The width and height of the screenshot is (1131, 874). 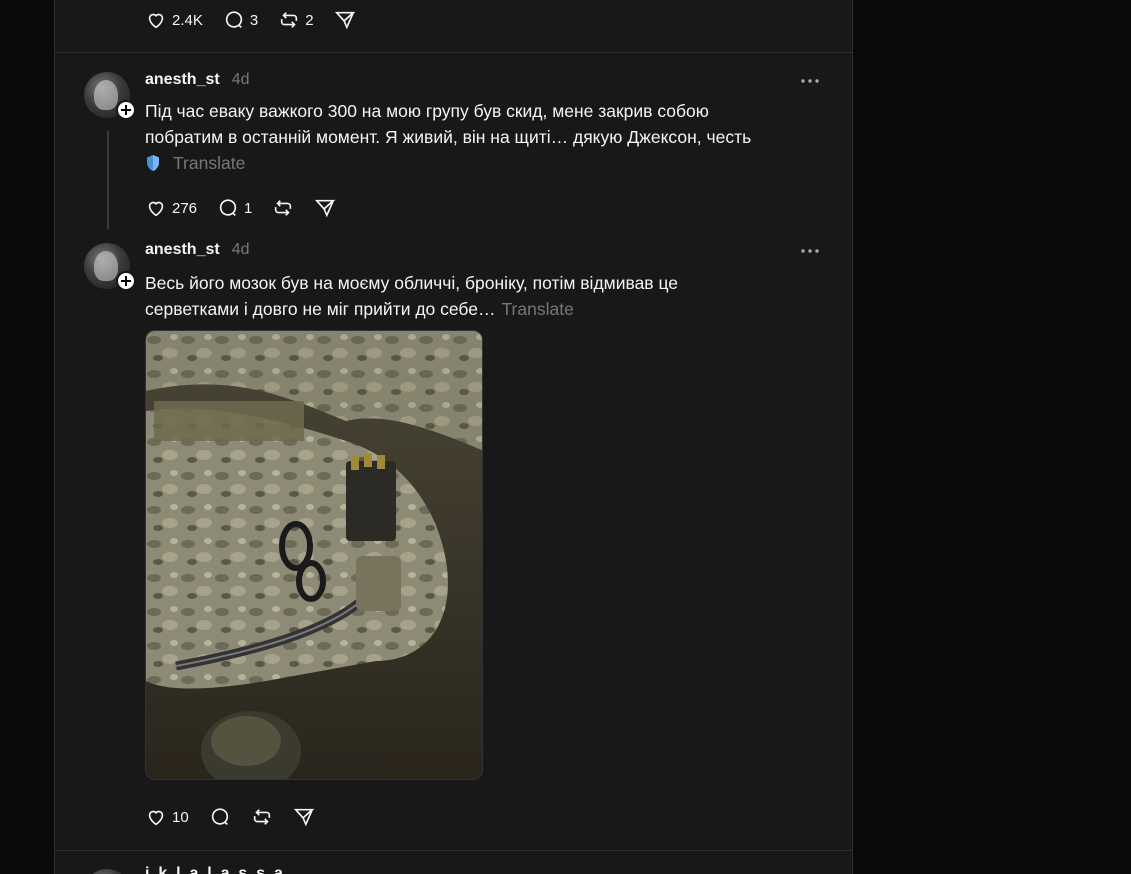 What do you see at coordinates (171, 208) in the screenshot?
I see `like-button: 276` at bounding box center [171, 208].